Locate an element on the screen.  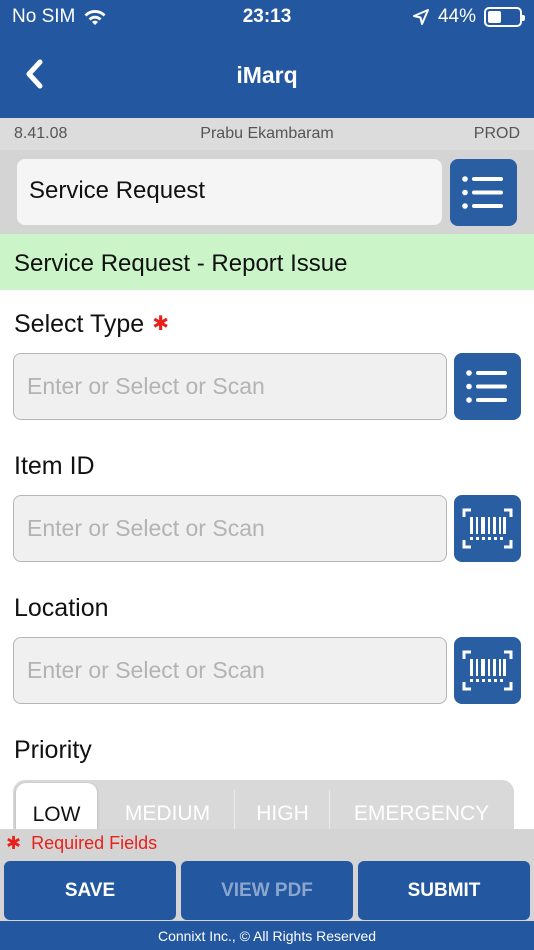
app-header: iMarq is located at coordinates (267, 76).